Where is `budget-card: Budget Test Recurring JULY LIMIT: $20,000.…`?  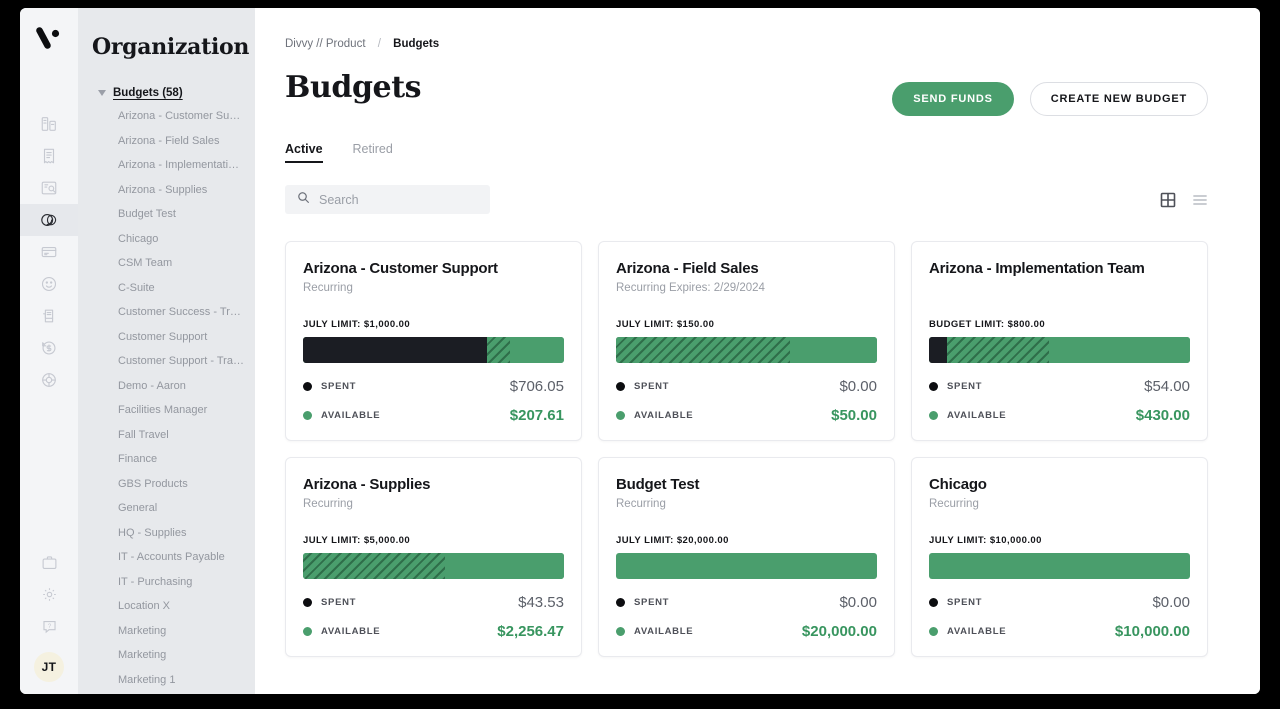 budget-card: Budget Test Recurring JULY LIMIT: $20,000.… is located at coordinates (746, 557).